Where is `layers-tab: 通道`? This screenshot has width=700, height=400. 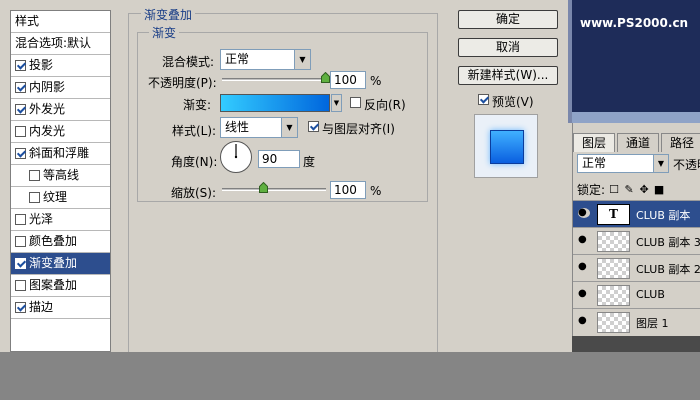
layers-tab: 通道 is located at coordinates (638, 142).